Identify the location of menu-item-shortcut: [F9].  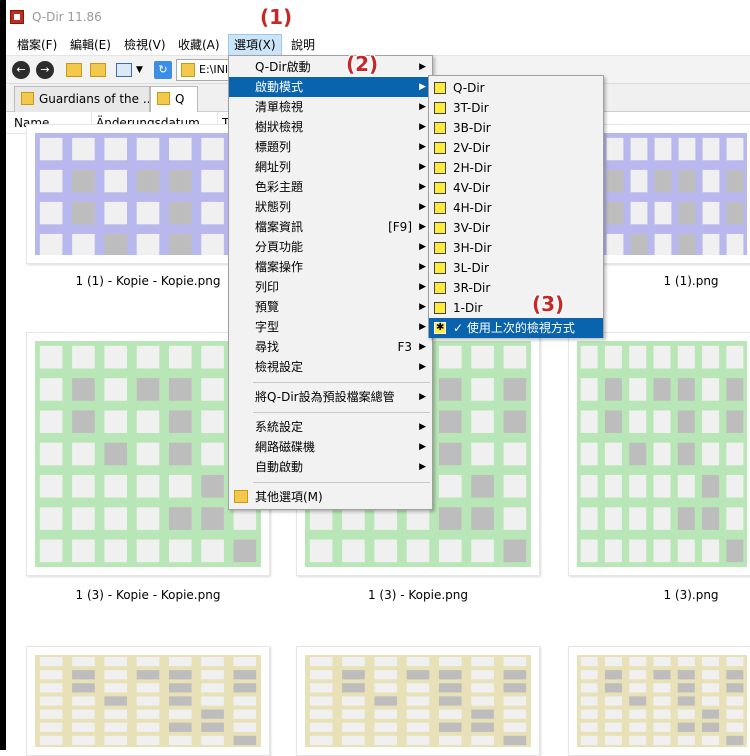
(400, 227).